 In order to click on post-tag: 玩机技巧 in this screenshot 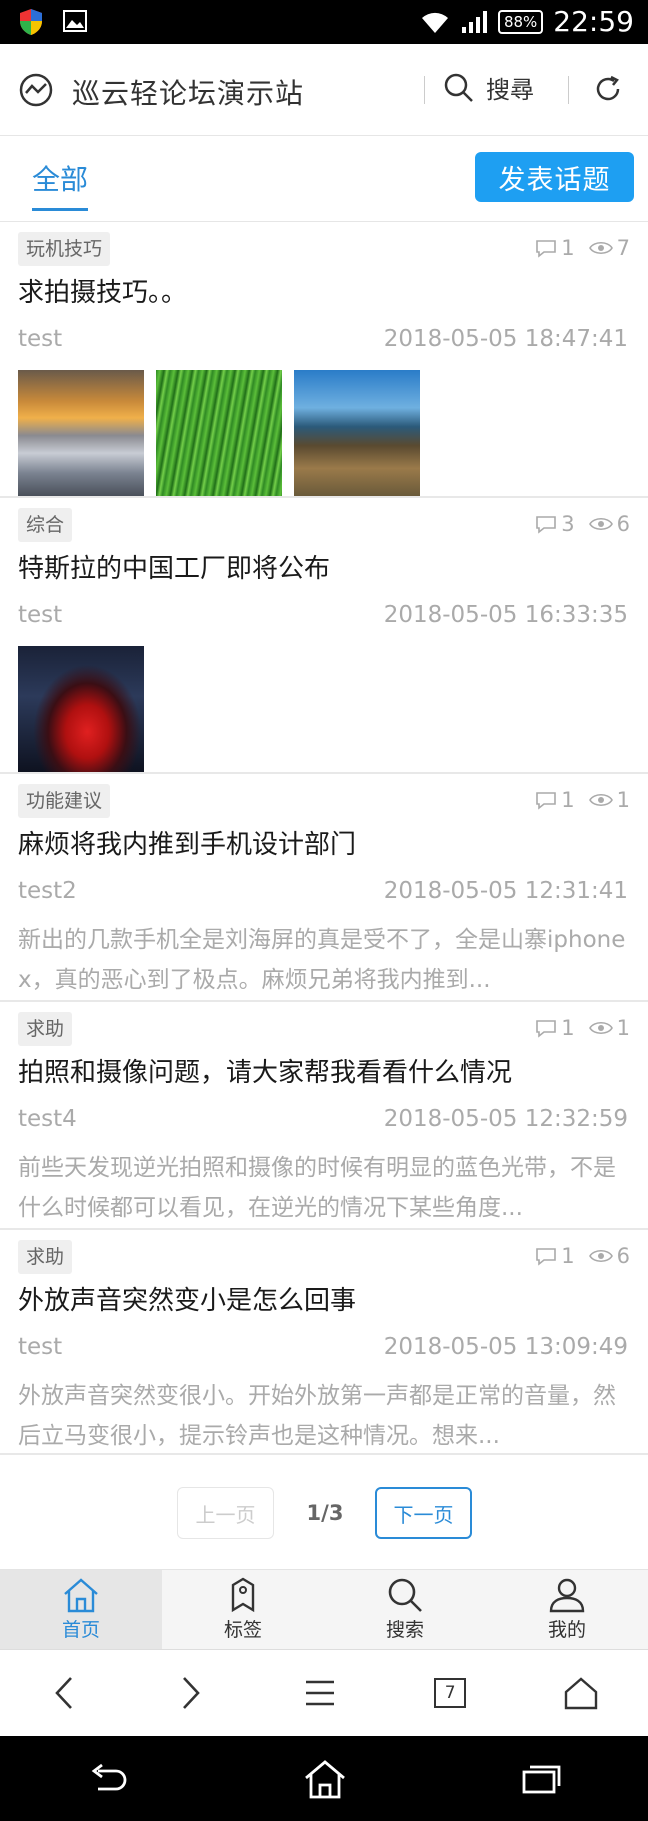, I will do `click(64, 249)`.